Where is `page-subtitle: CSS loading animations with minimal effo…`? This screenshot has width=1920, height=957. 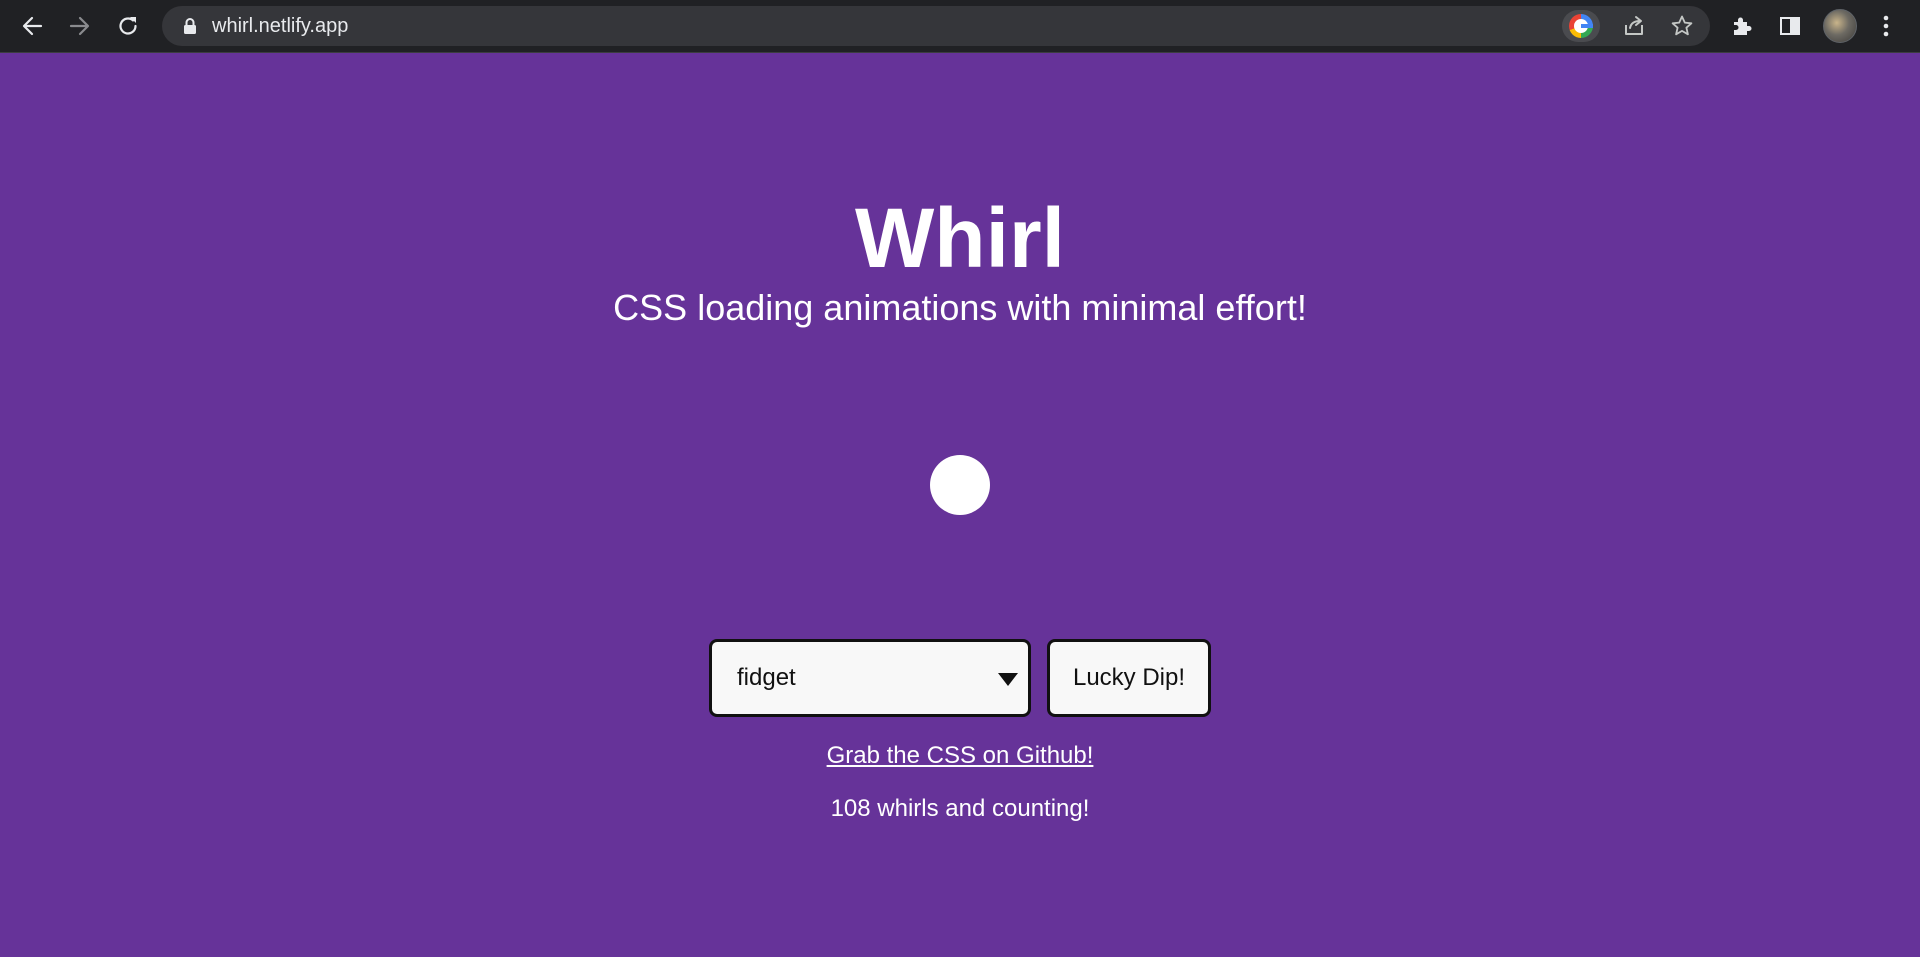 page-subtitle: CSS loading animations with minimal effo… is located at coordinates (960, 307).